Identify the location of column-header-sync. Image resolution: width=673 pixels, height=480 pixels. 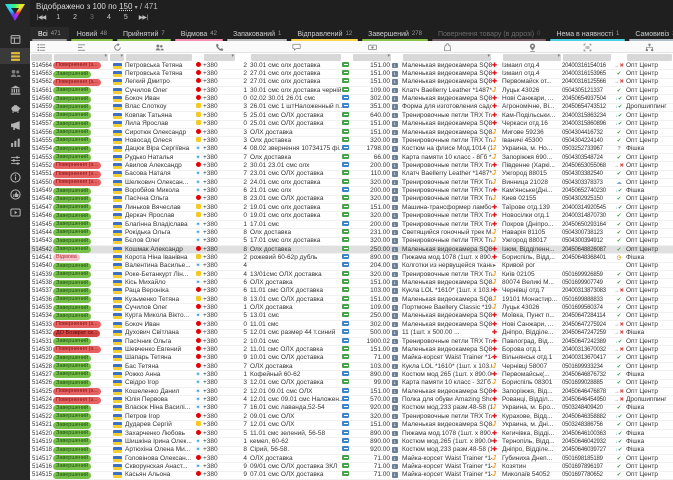
(117, 47).